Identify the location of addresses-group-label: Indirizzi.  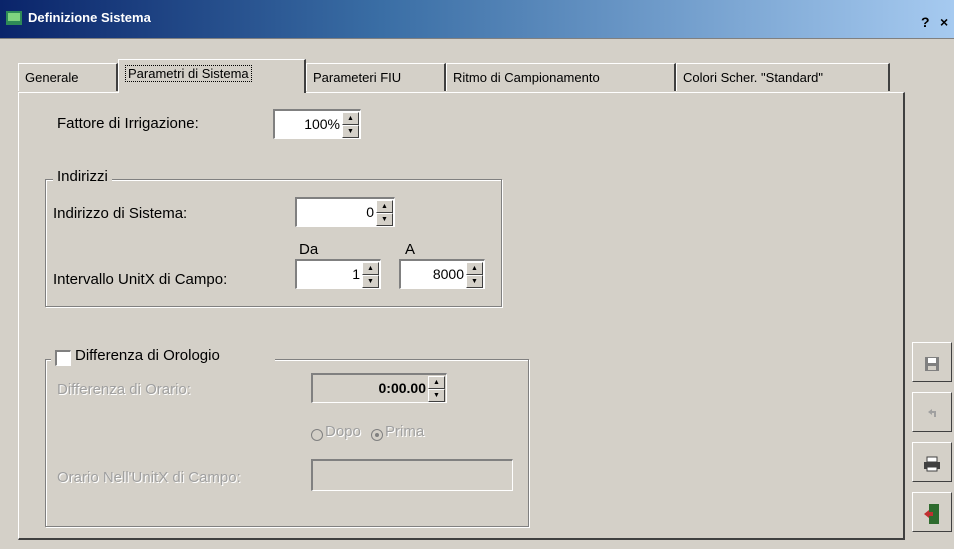
(82, 176).